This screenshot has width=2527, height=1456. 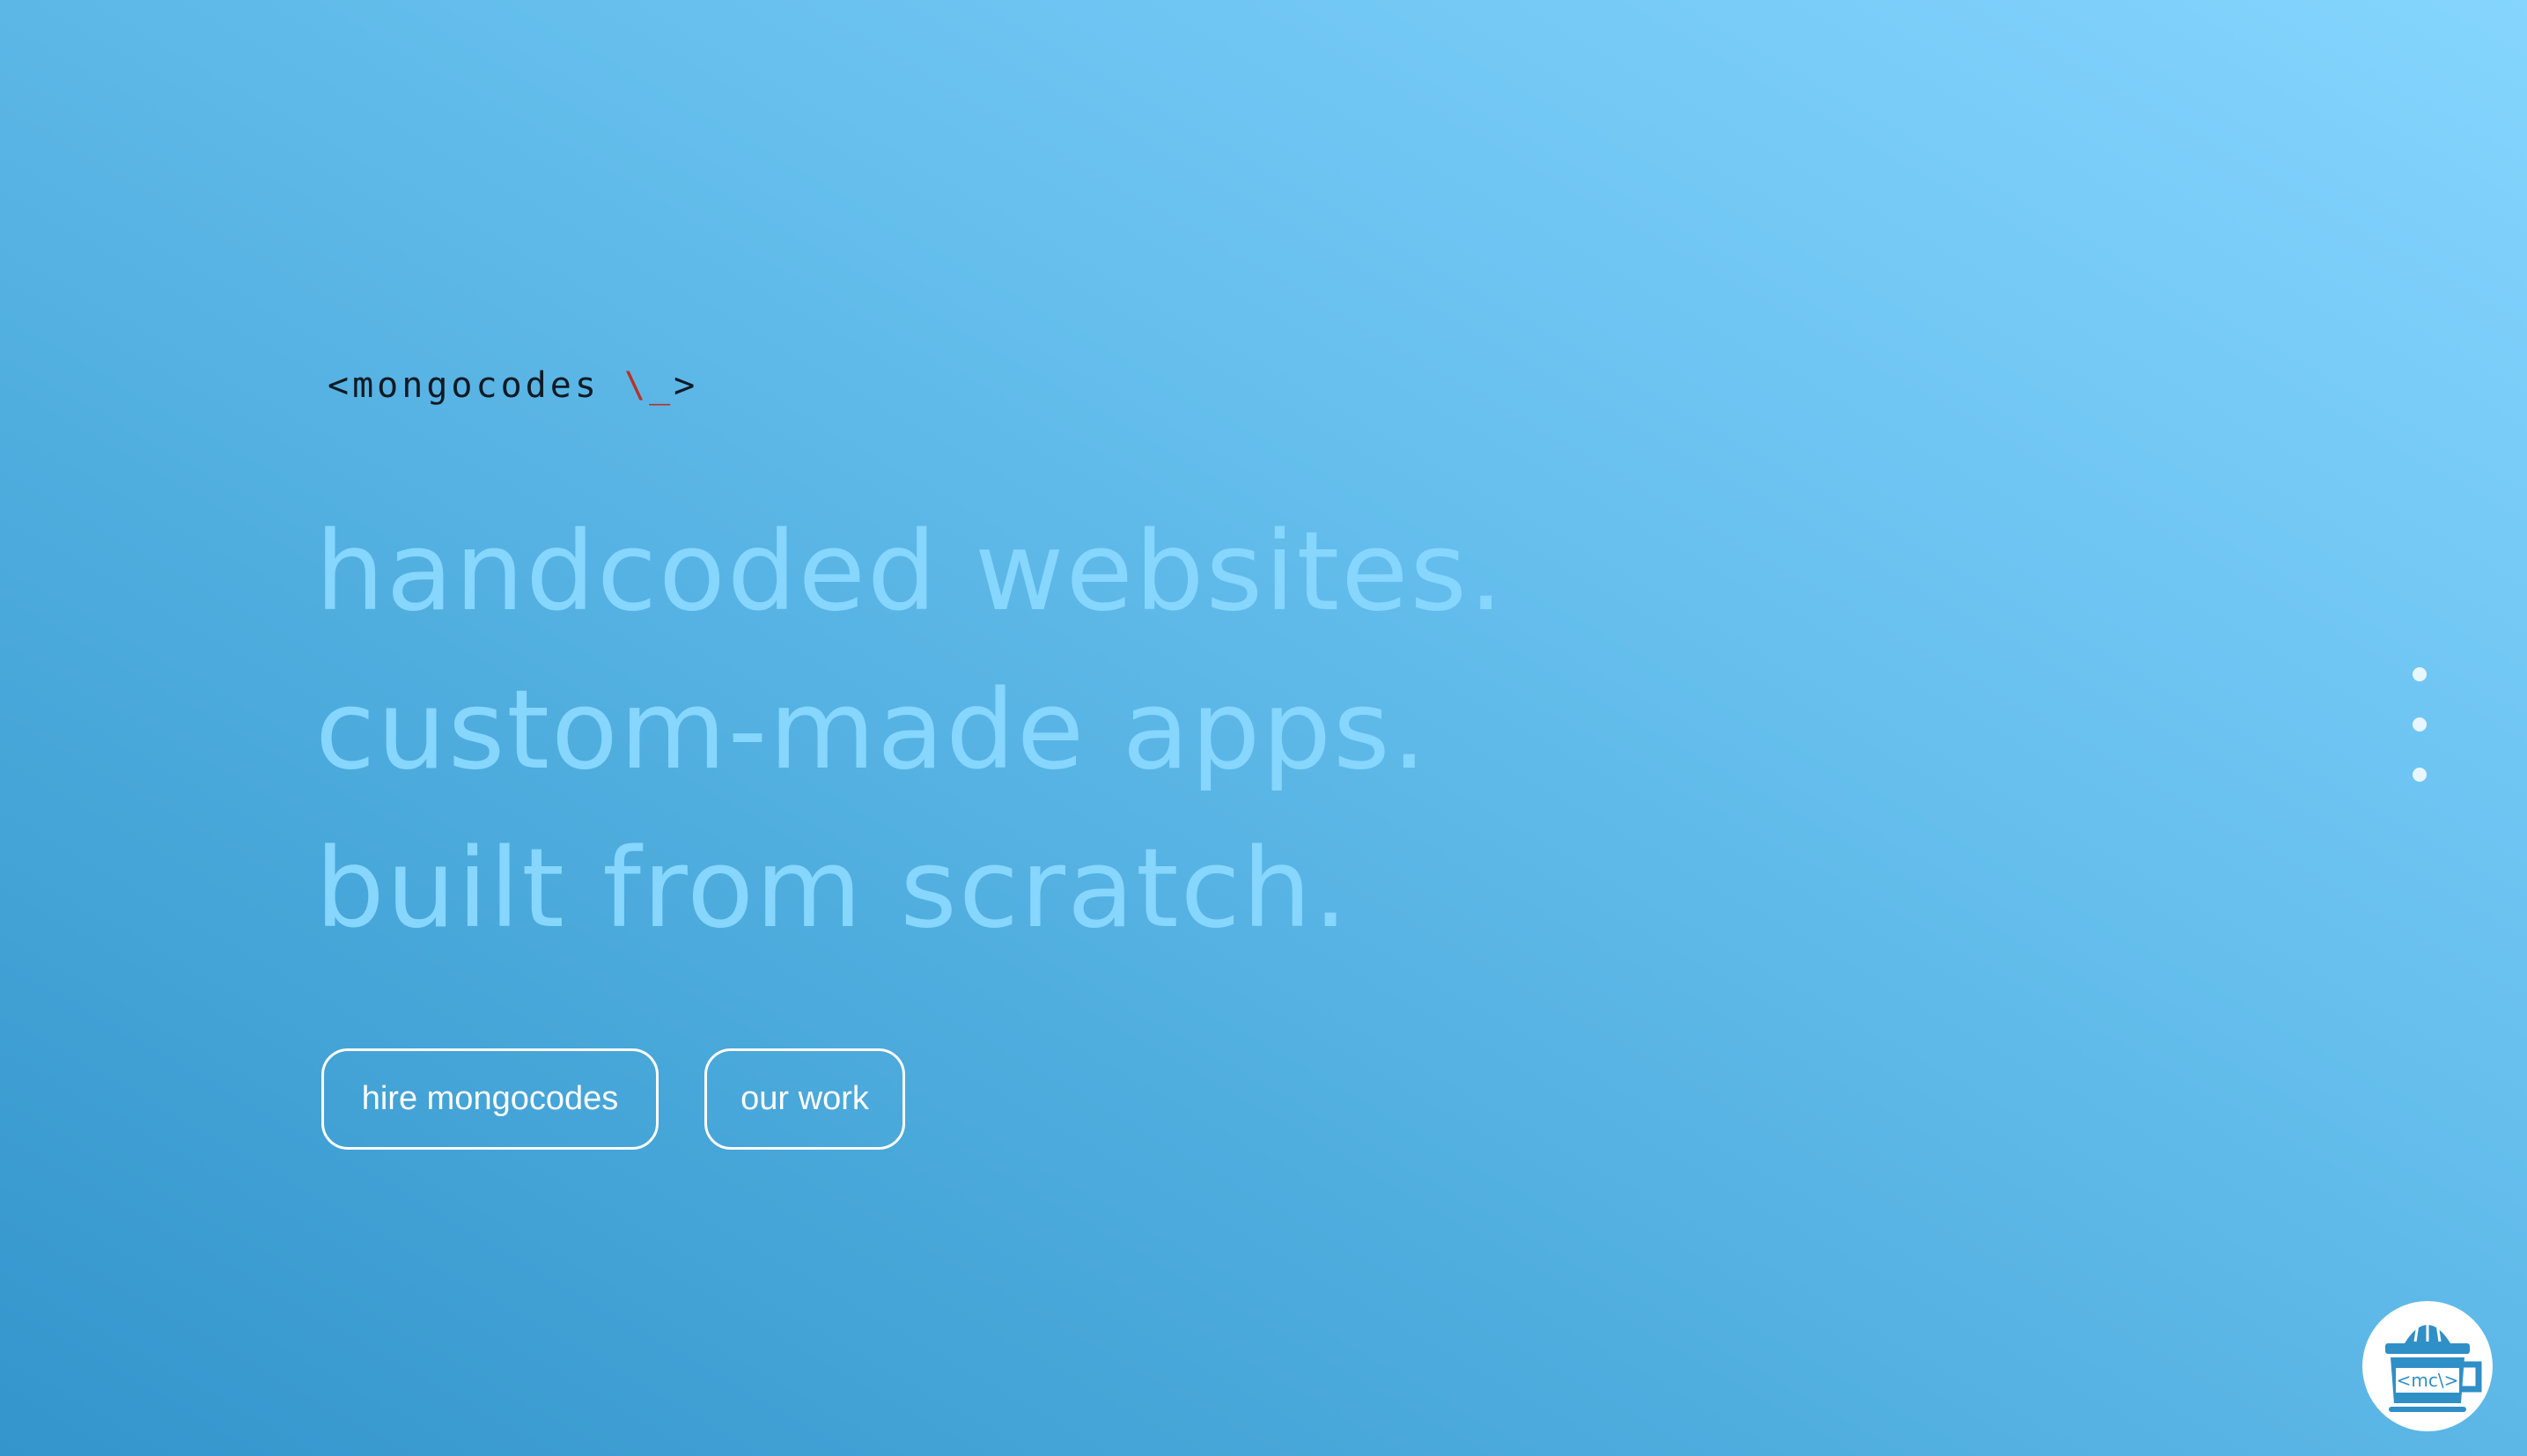 I want to click on mug-label: <mc\>, so click(x=2428, y=1380).